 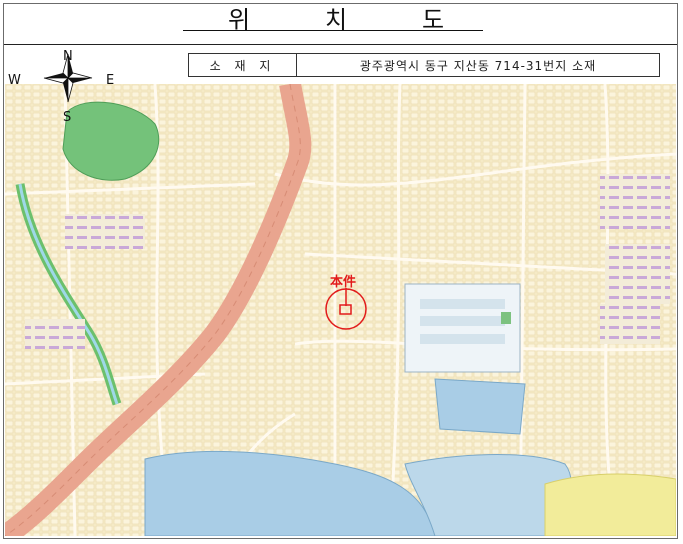 I want to click on location-table: 소 재 지 광주광역시 동구 지산동 714-31번지 소재, so click(x=424, y=65).